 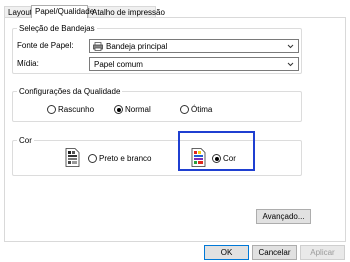 What do you see at coordinates (157, 153) in the screenshot?
I see `color-group: Cor Preto e branco Cor` at bounding box center [157, 153].